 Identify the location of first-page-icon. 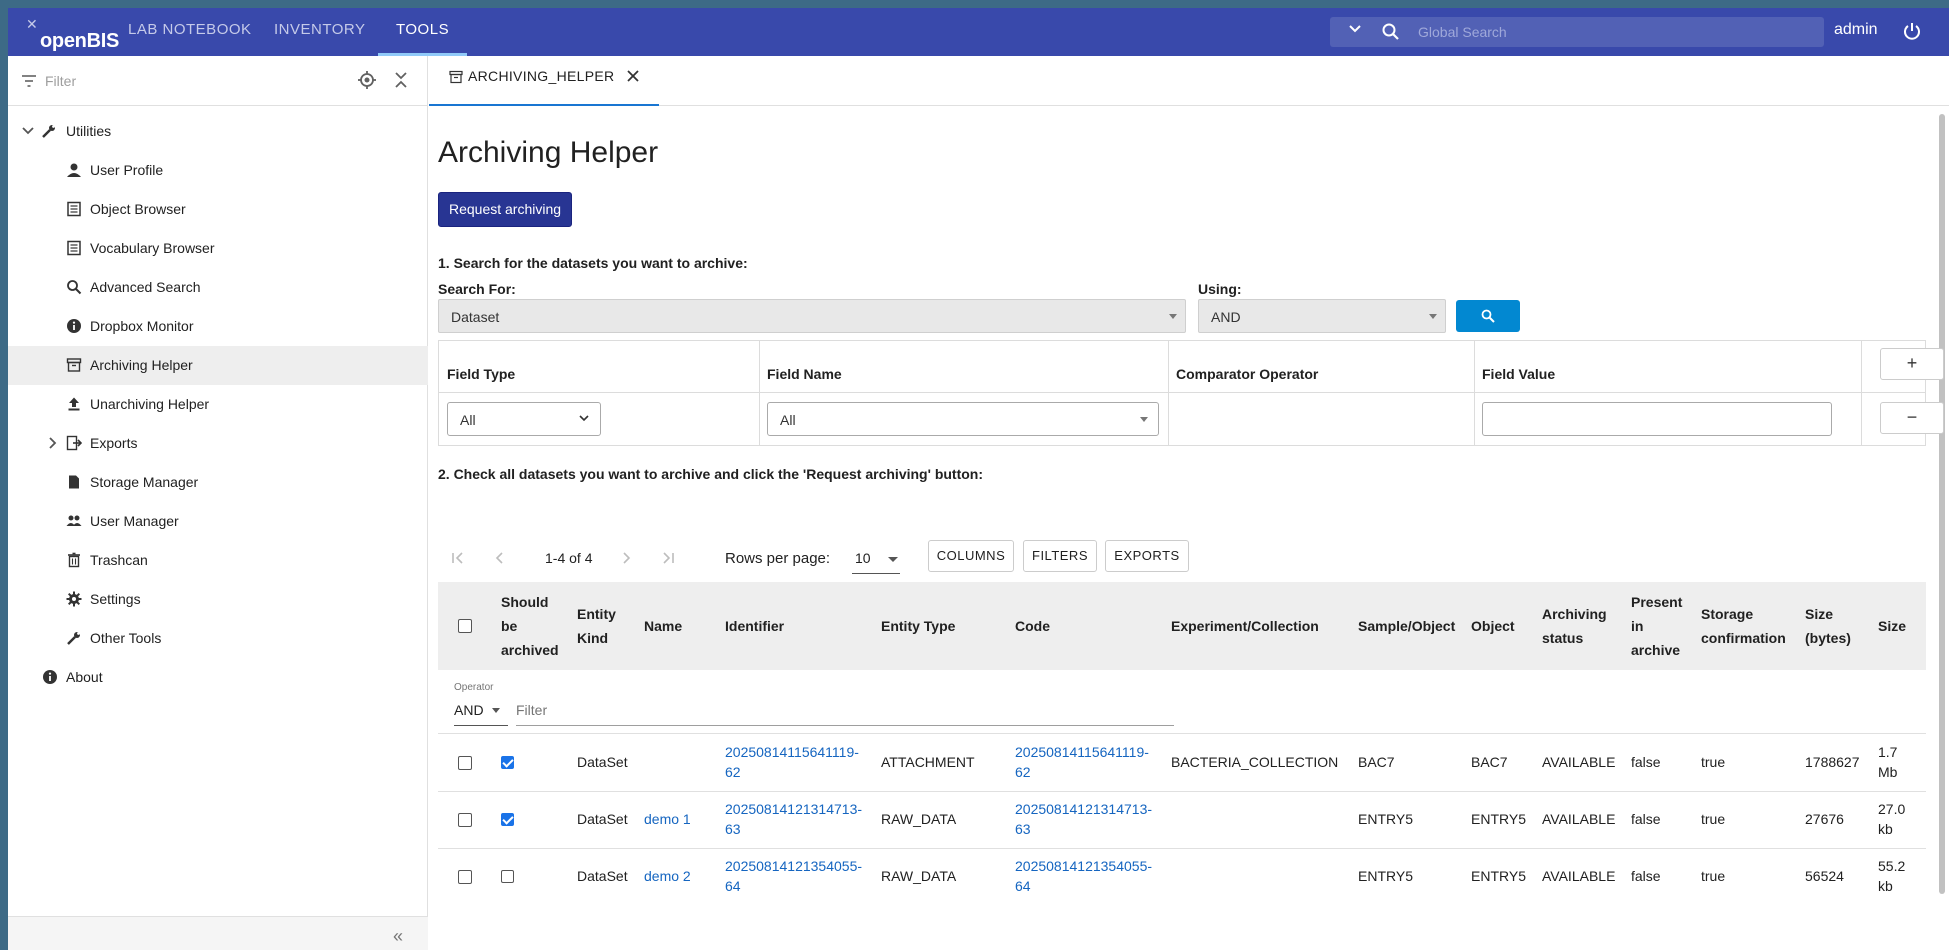
(458, 558).